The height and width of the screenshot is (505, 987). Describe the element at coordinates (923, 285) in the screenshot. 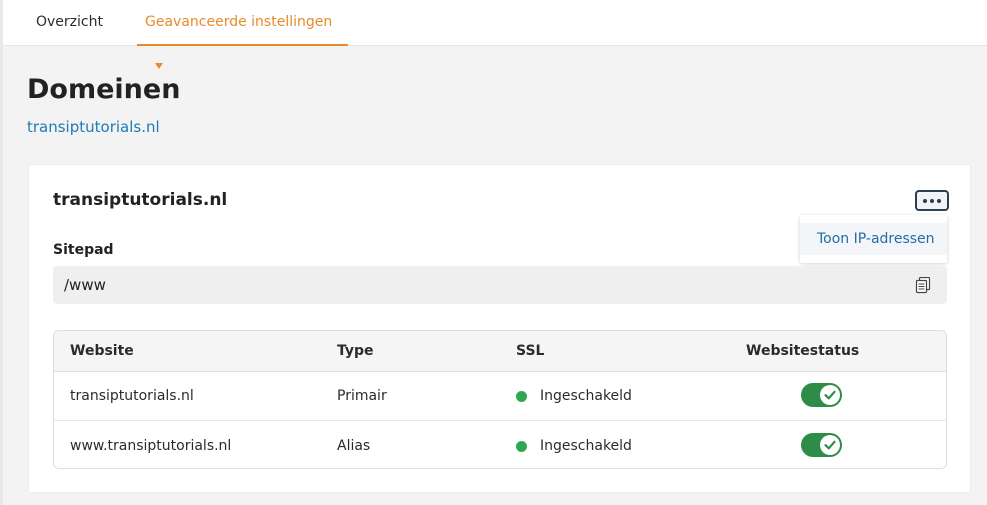

I see `copy-icon` at that location.